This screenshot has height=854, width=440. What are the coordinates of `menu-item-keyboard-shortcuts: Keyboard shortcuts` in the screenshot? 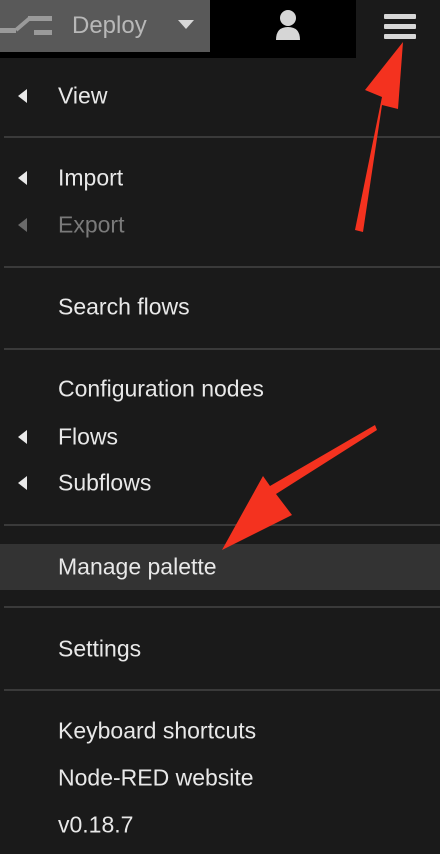 It's located at (220, 731).